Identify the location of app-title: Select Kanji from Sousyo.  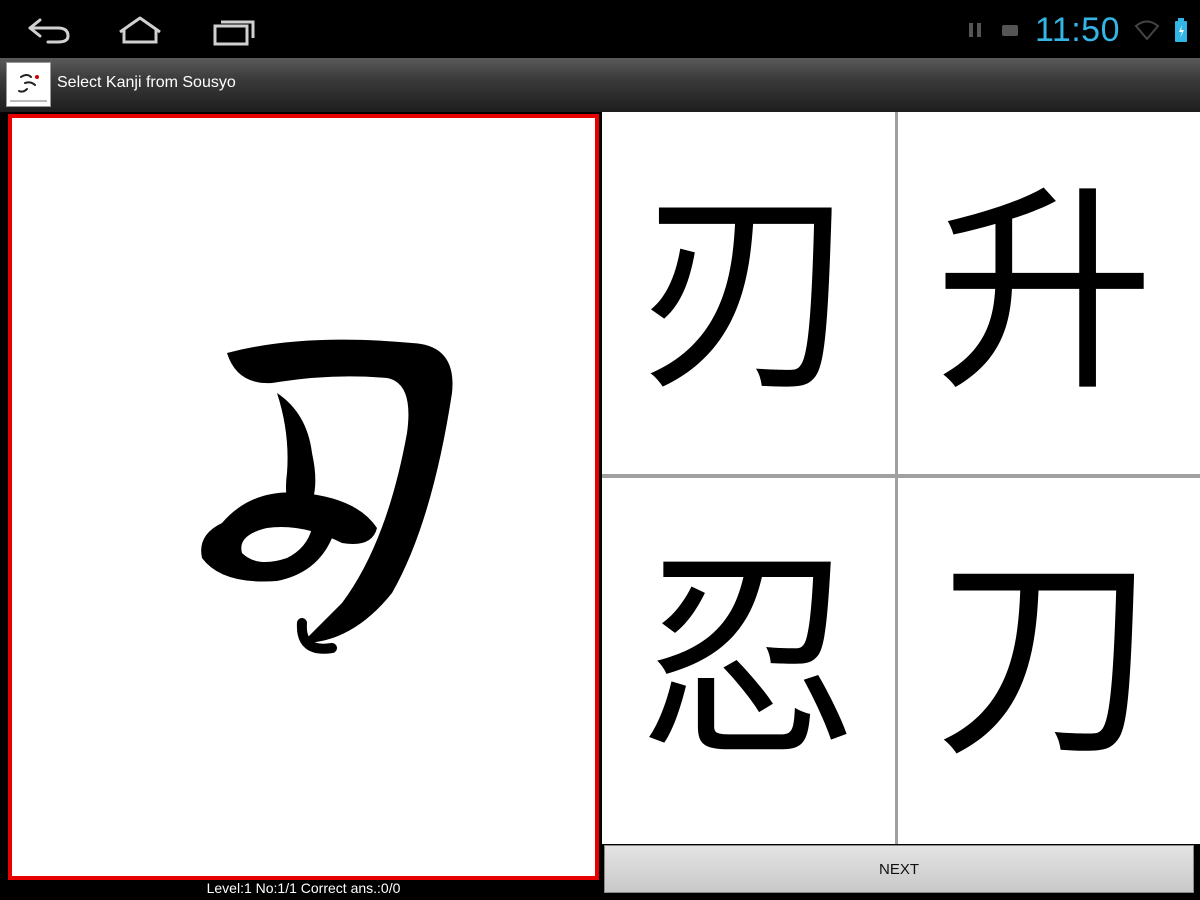
(146, 82).